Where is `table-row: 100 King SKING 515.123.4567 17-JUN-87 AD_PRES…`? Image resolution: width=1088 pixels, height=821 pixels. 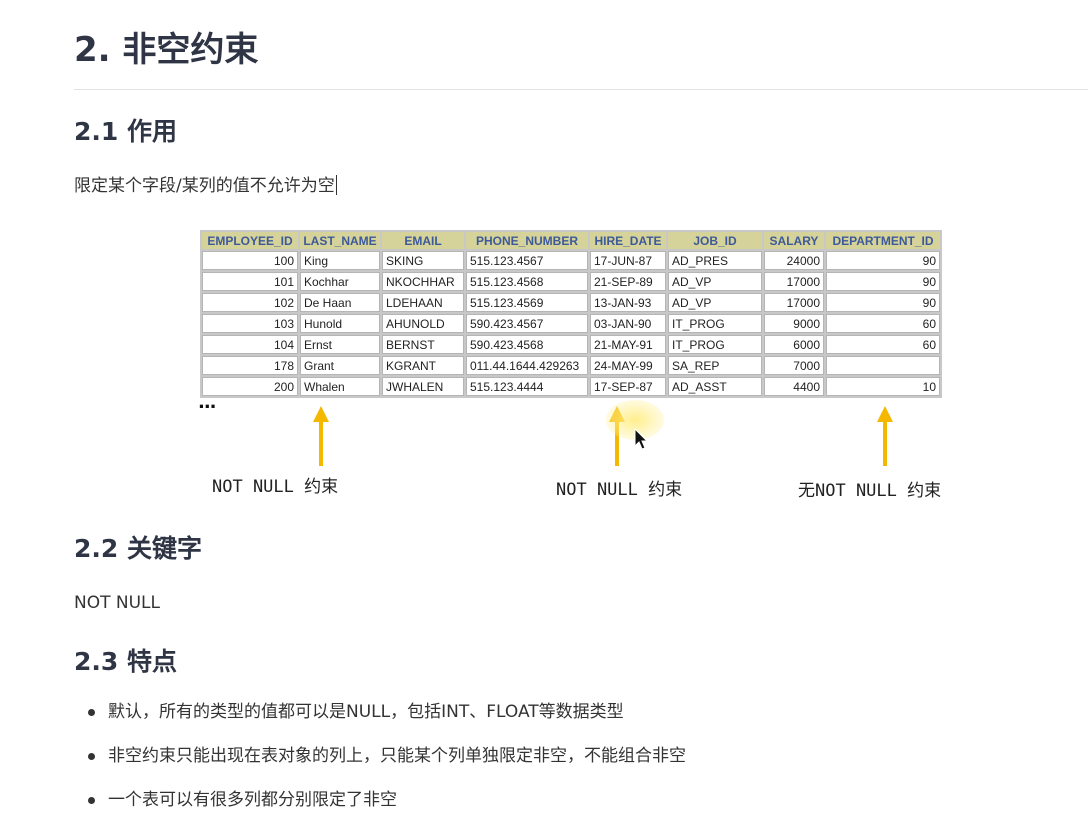
table-row: 100 King SKING 515.123.4567 17-JUN-87 AD_PRES… is located at coordinates (571, 260).